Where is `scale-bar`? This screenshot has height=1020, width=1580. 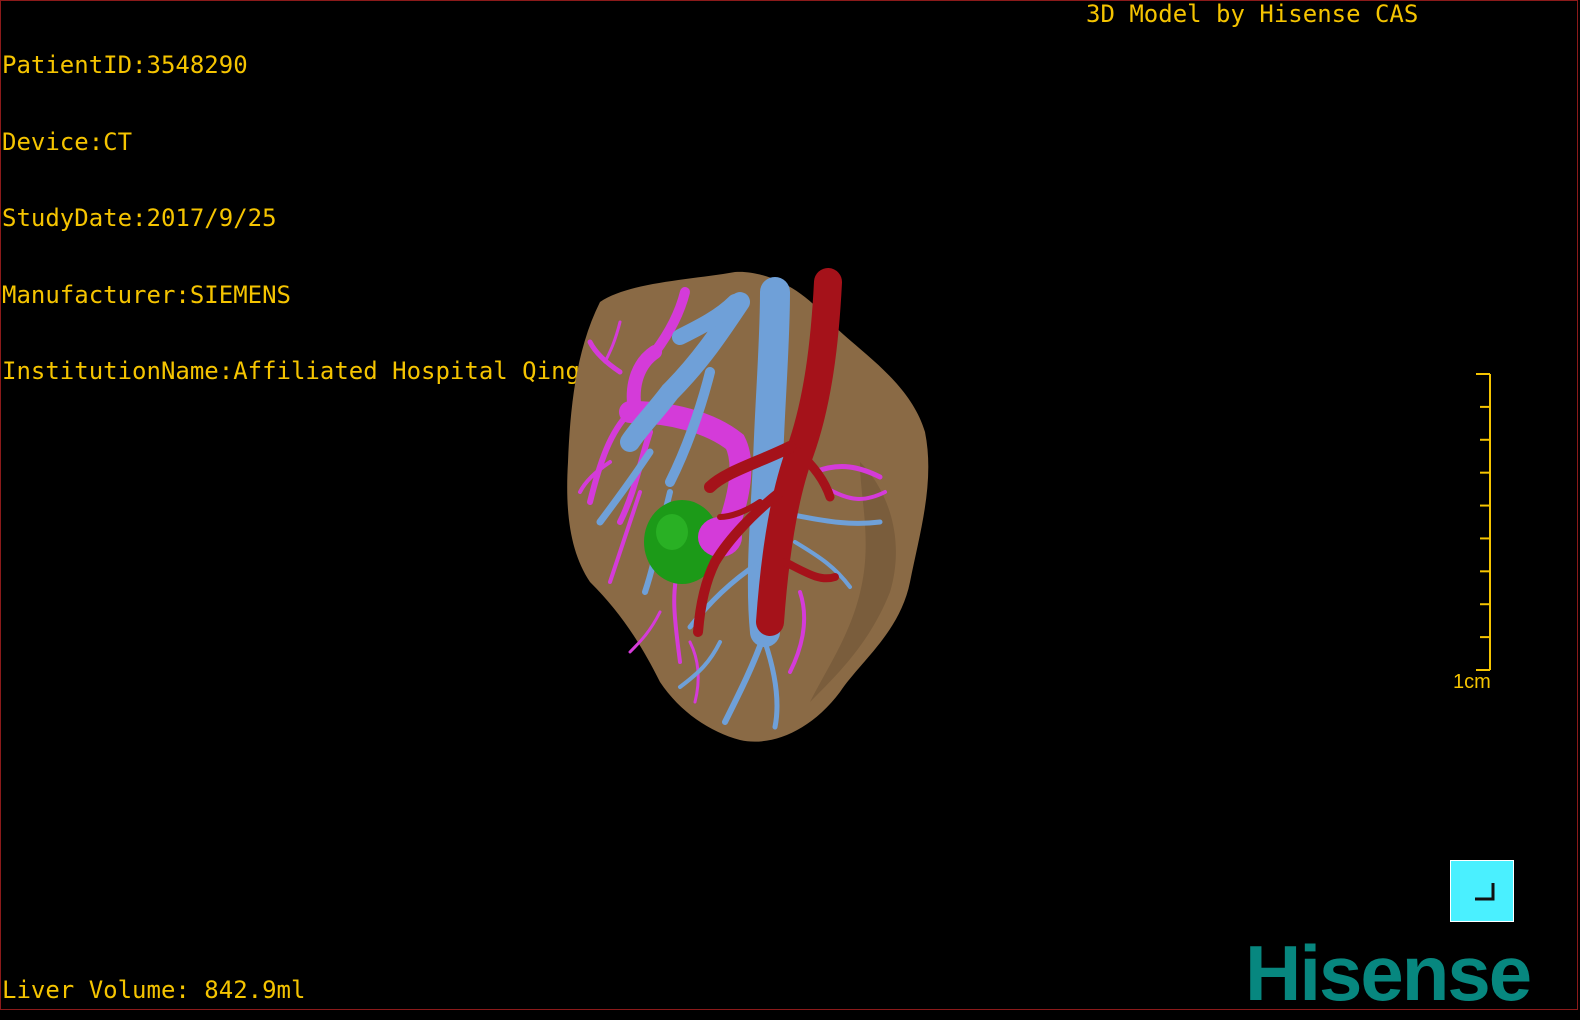 scale-bar is located at coordinates (1483, 522).